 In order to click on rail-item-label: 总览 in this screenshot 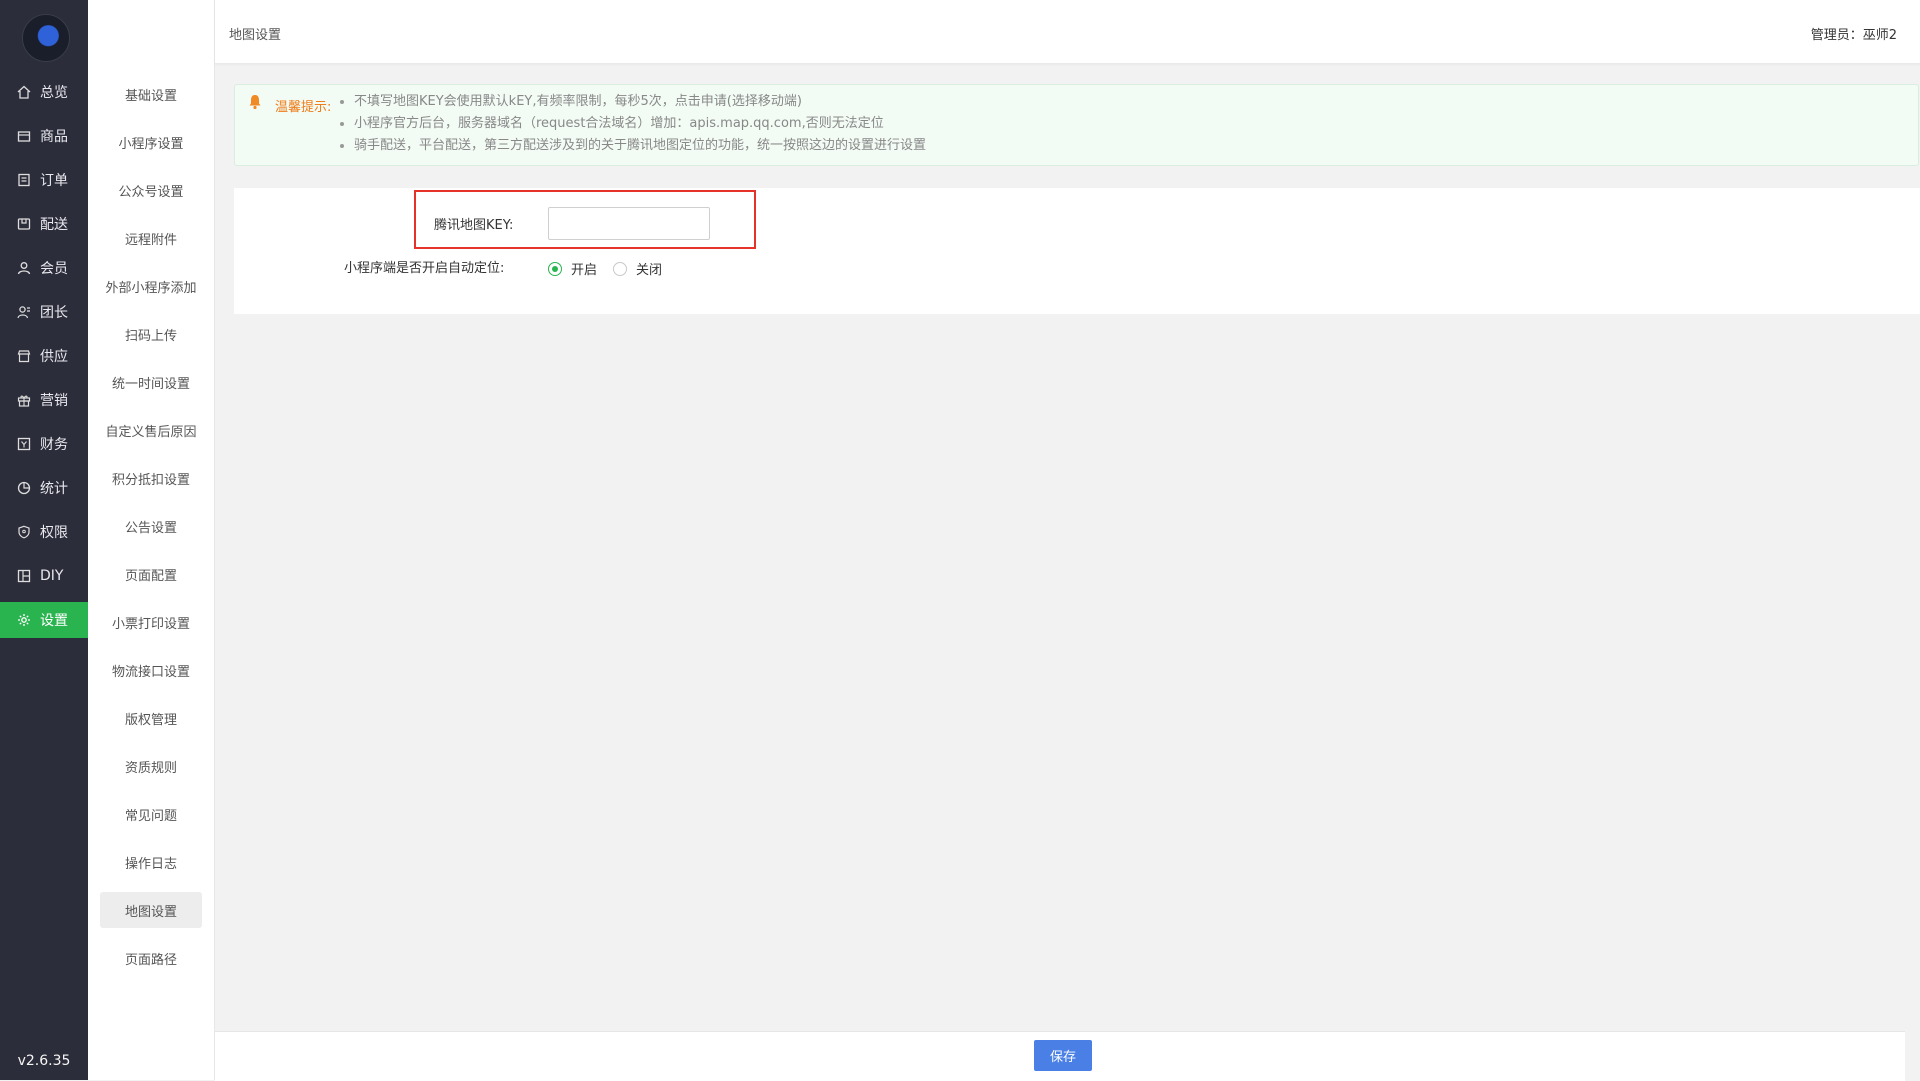, I will do `click(54, 93)`.